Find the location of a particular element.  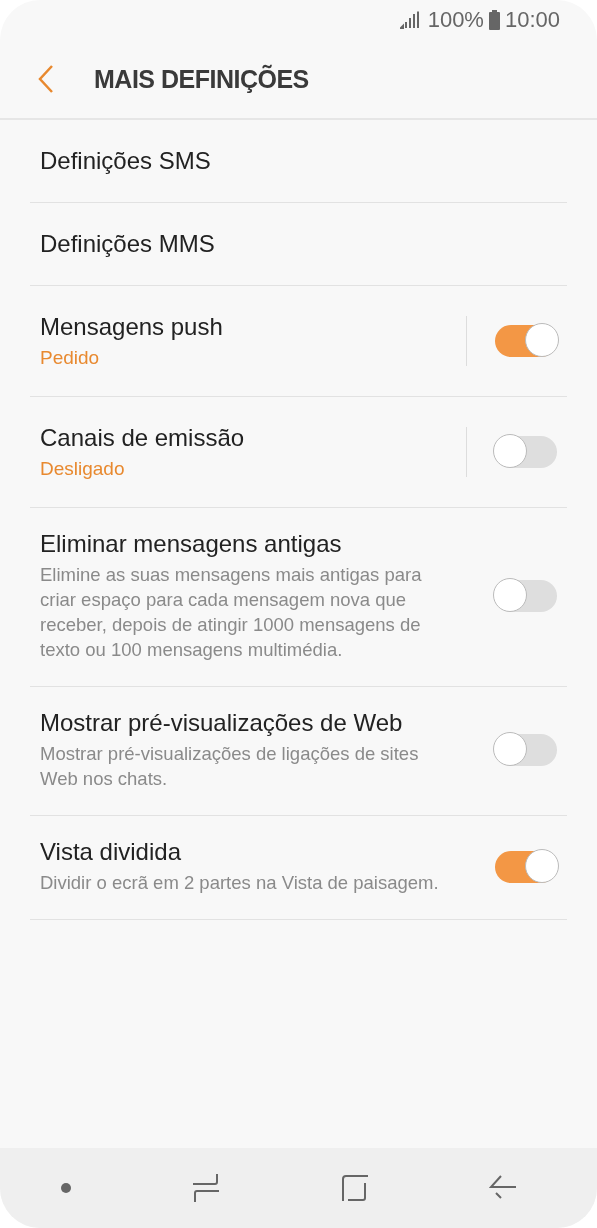

battery-percent: 100% is located at coordinates (455, 20).